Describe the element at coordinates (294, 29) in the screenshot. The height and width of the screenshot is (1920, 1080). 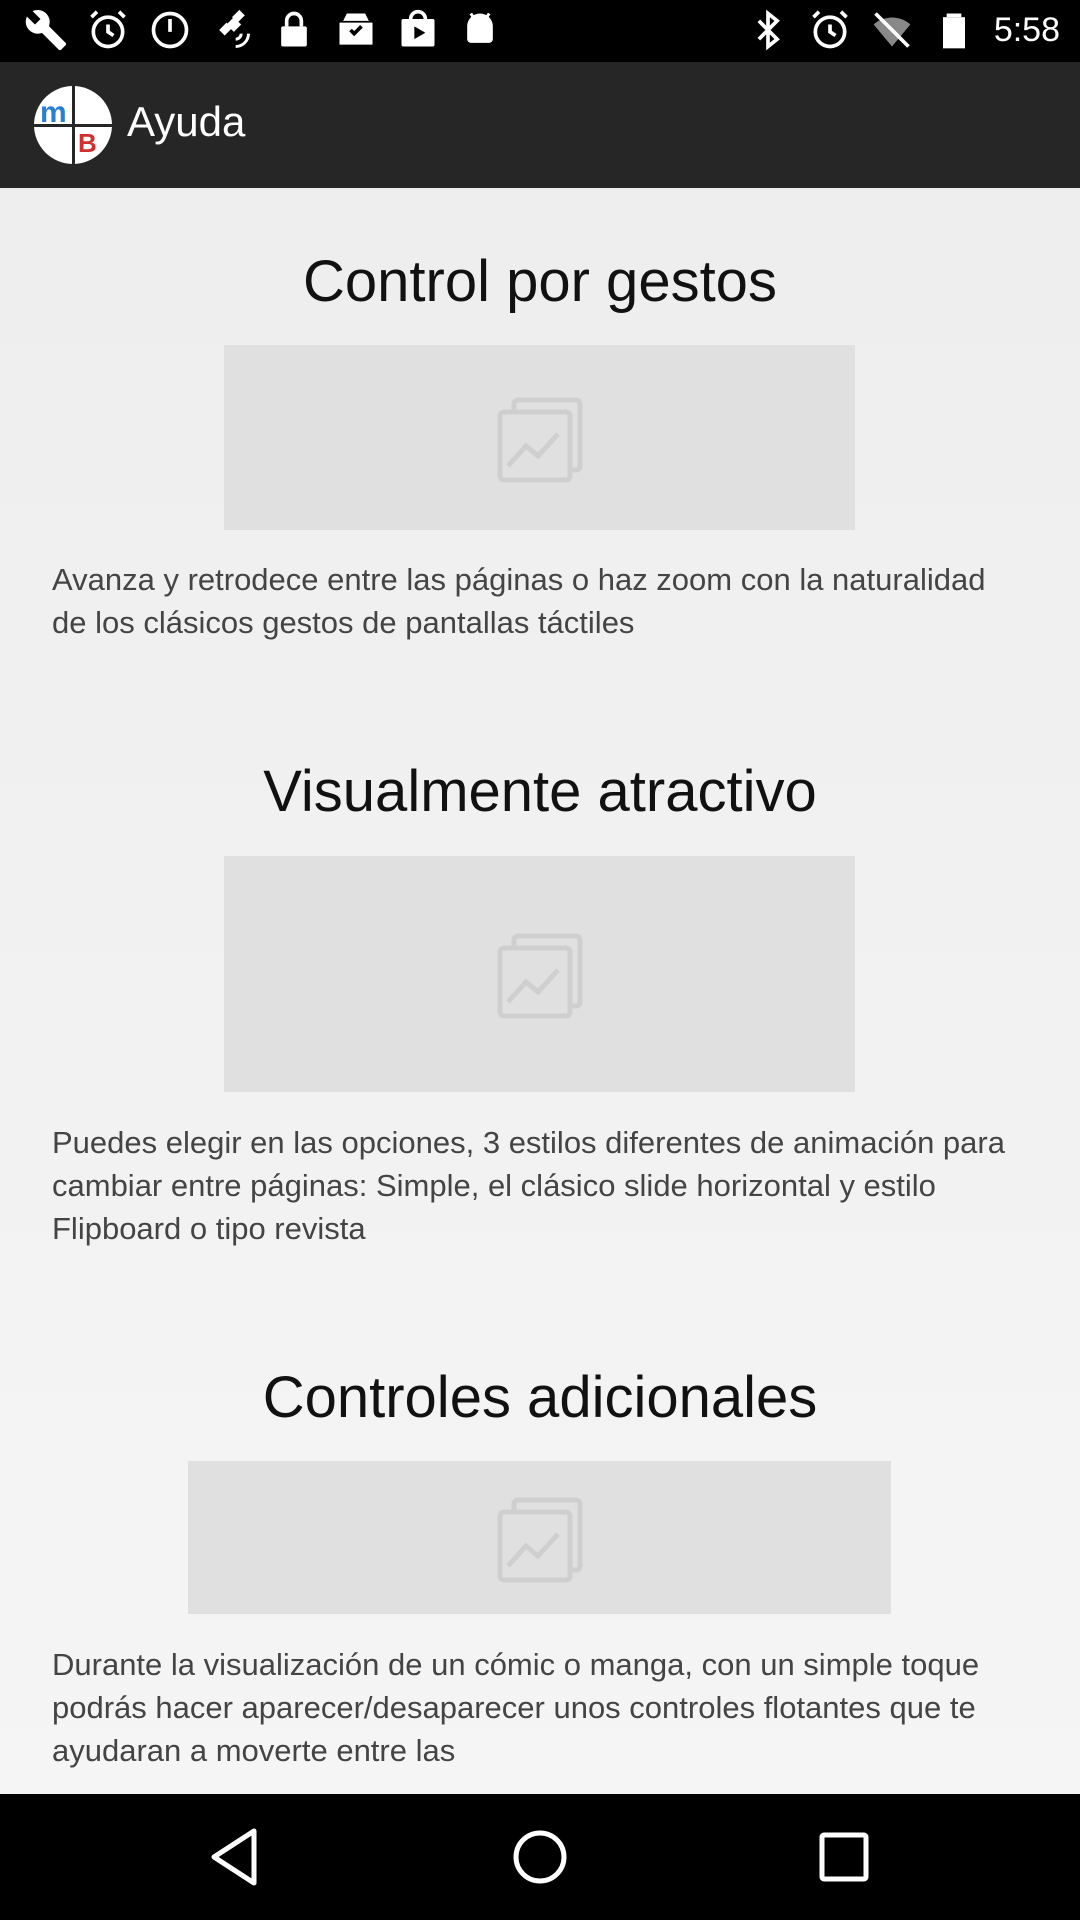
I see `lock-icon` at that location.